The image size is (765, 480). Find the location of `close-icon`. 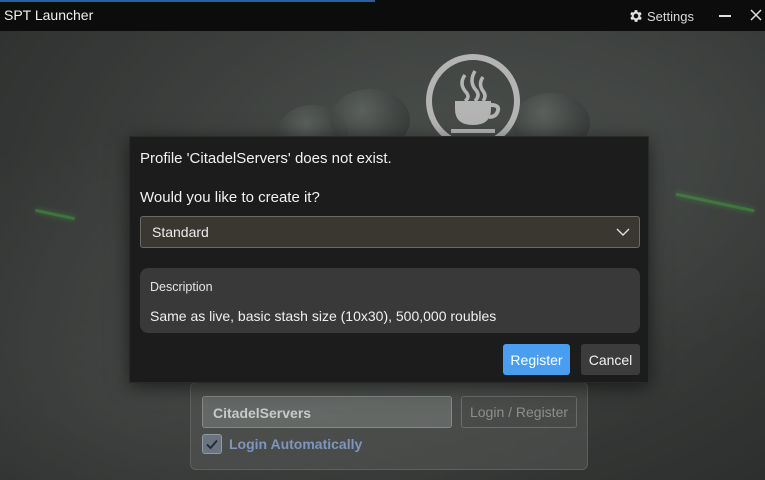

close-icon is located at coordinates (756, 15).